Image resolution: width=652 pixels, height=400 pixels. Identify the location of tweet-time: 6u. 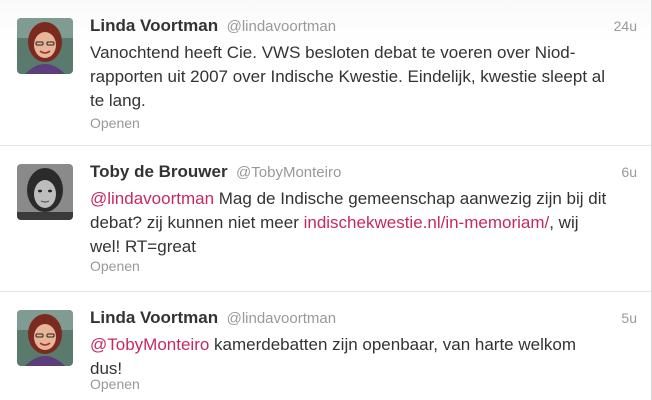
(629, 172).